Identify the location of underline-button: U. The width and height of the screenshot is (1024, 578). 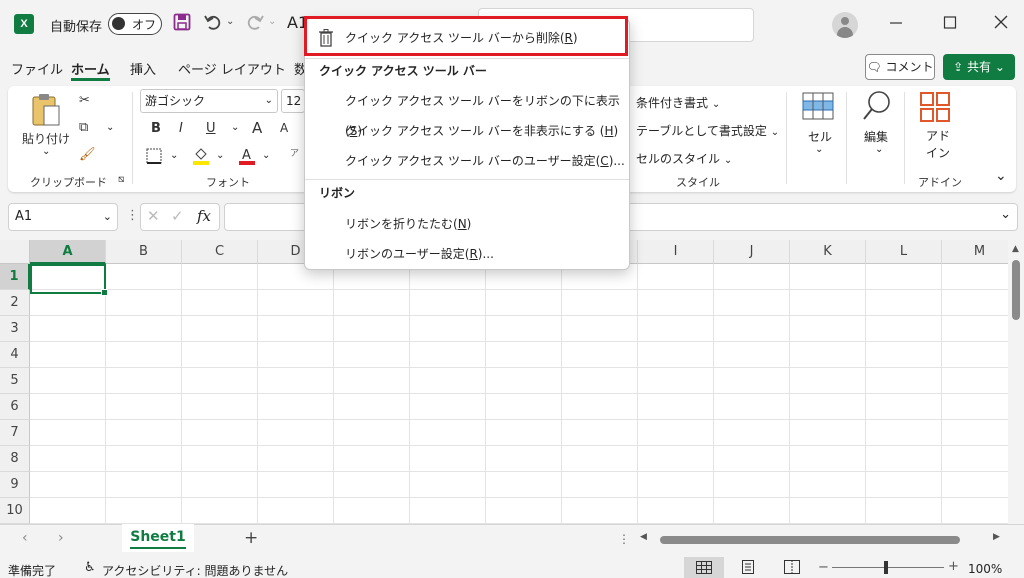
(211, 128).